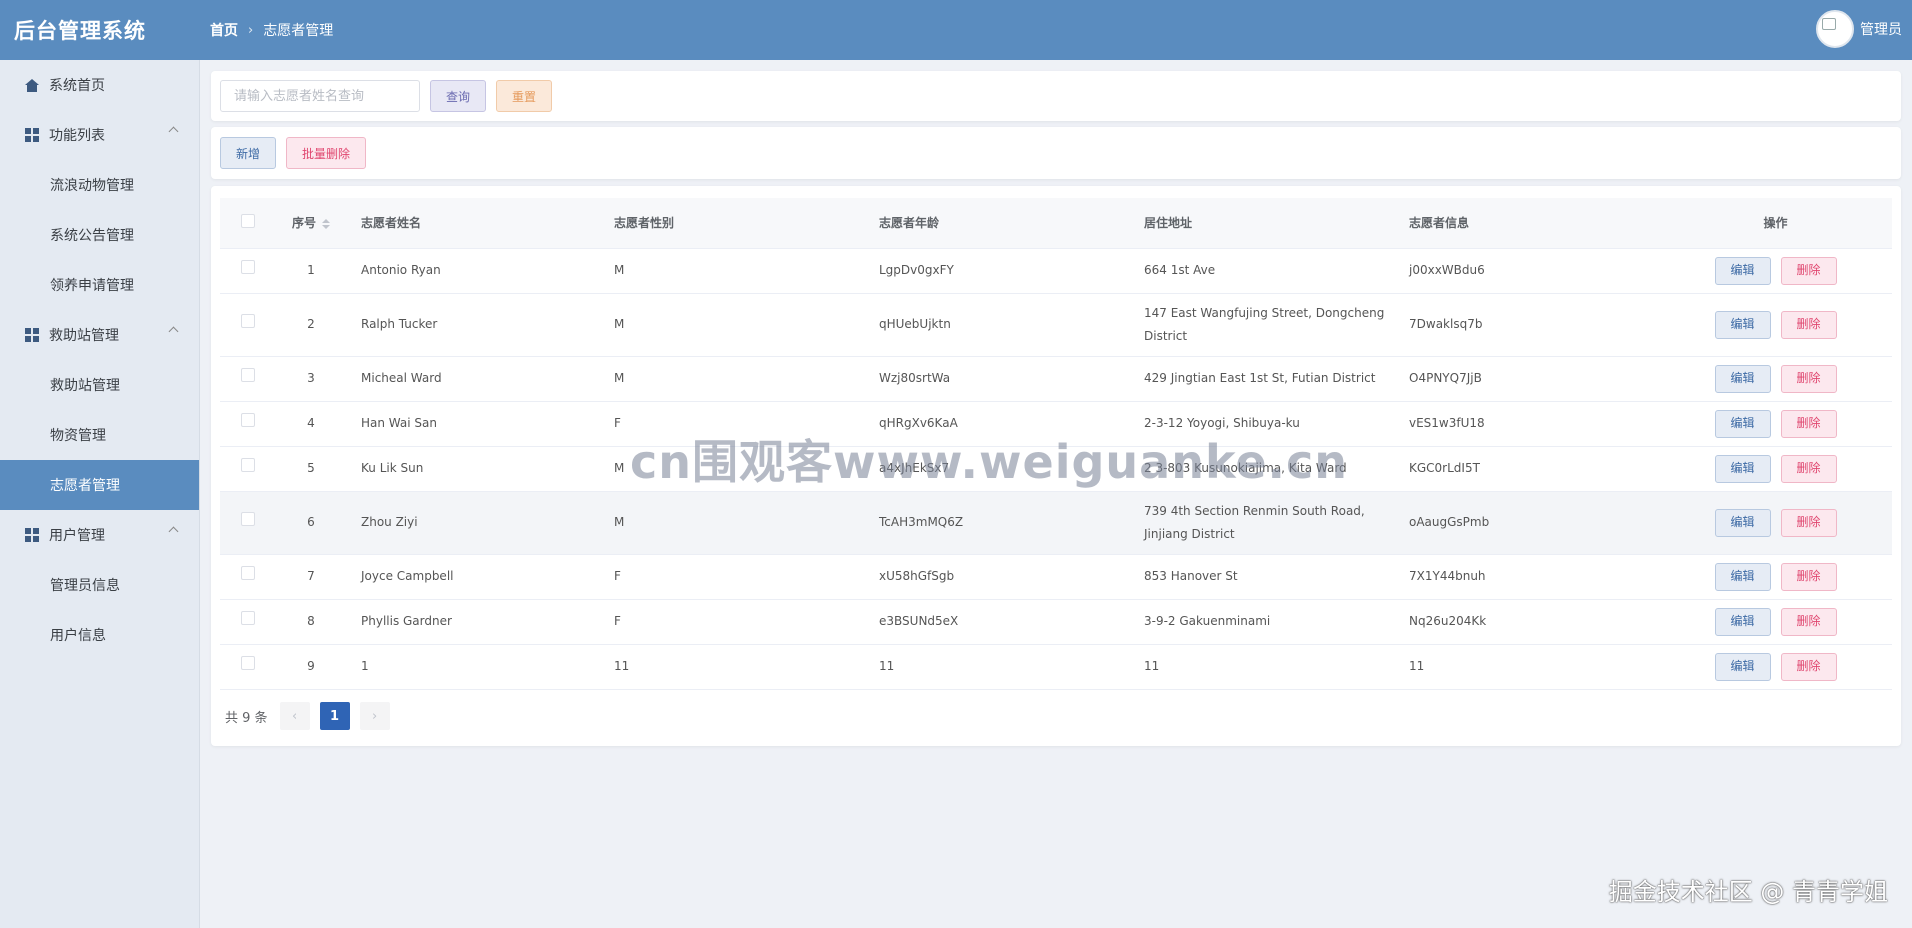  I want to click on cell-no: 1, so click(311, 271).